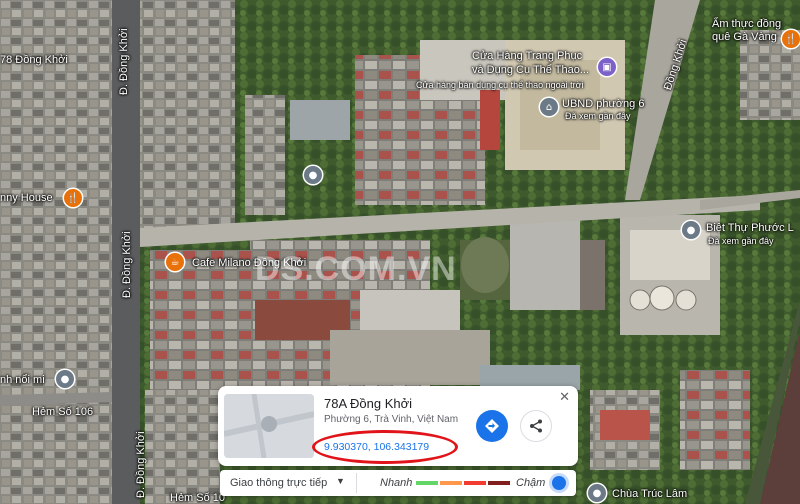  I want to click on building-icon: ⌂, so click(549, 107).